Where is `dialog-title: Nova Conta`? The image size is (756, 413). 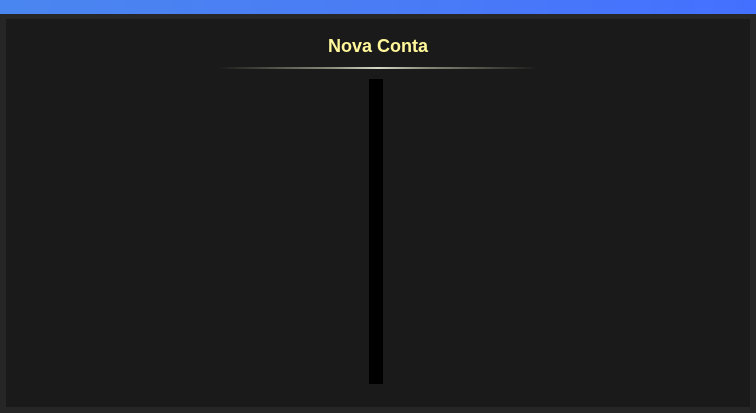
dialog-title: Nova Conta is located at coordinates (377, 46).